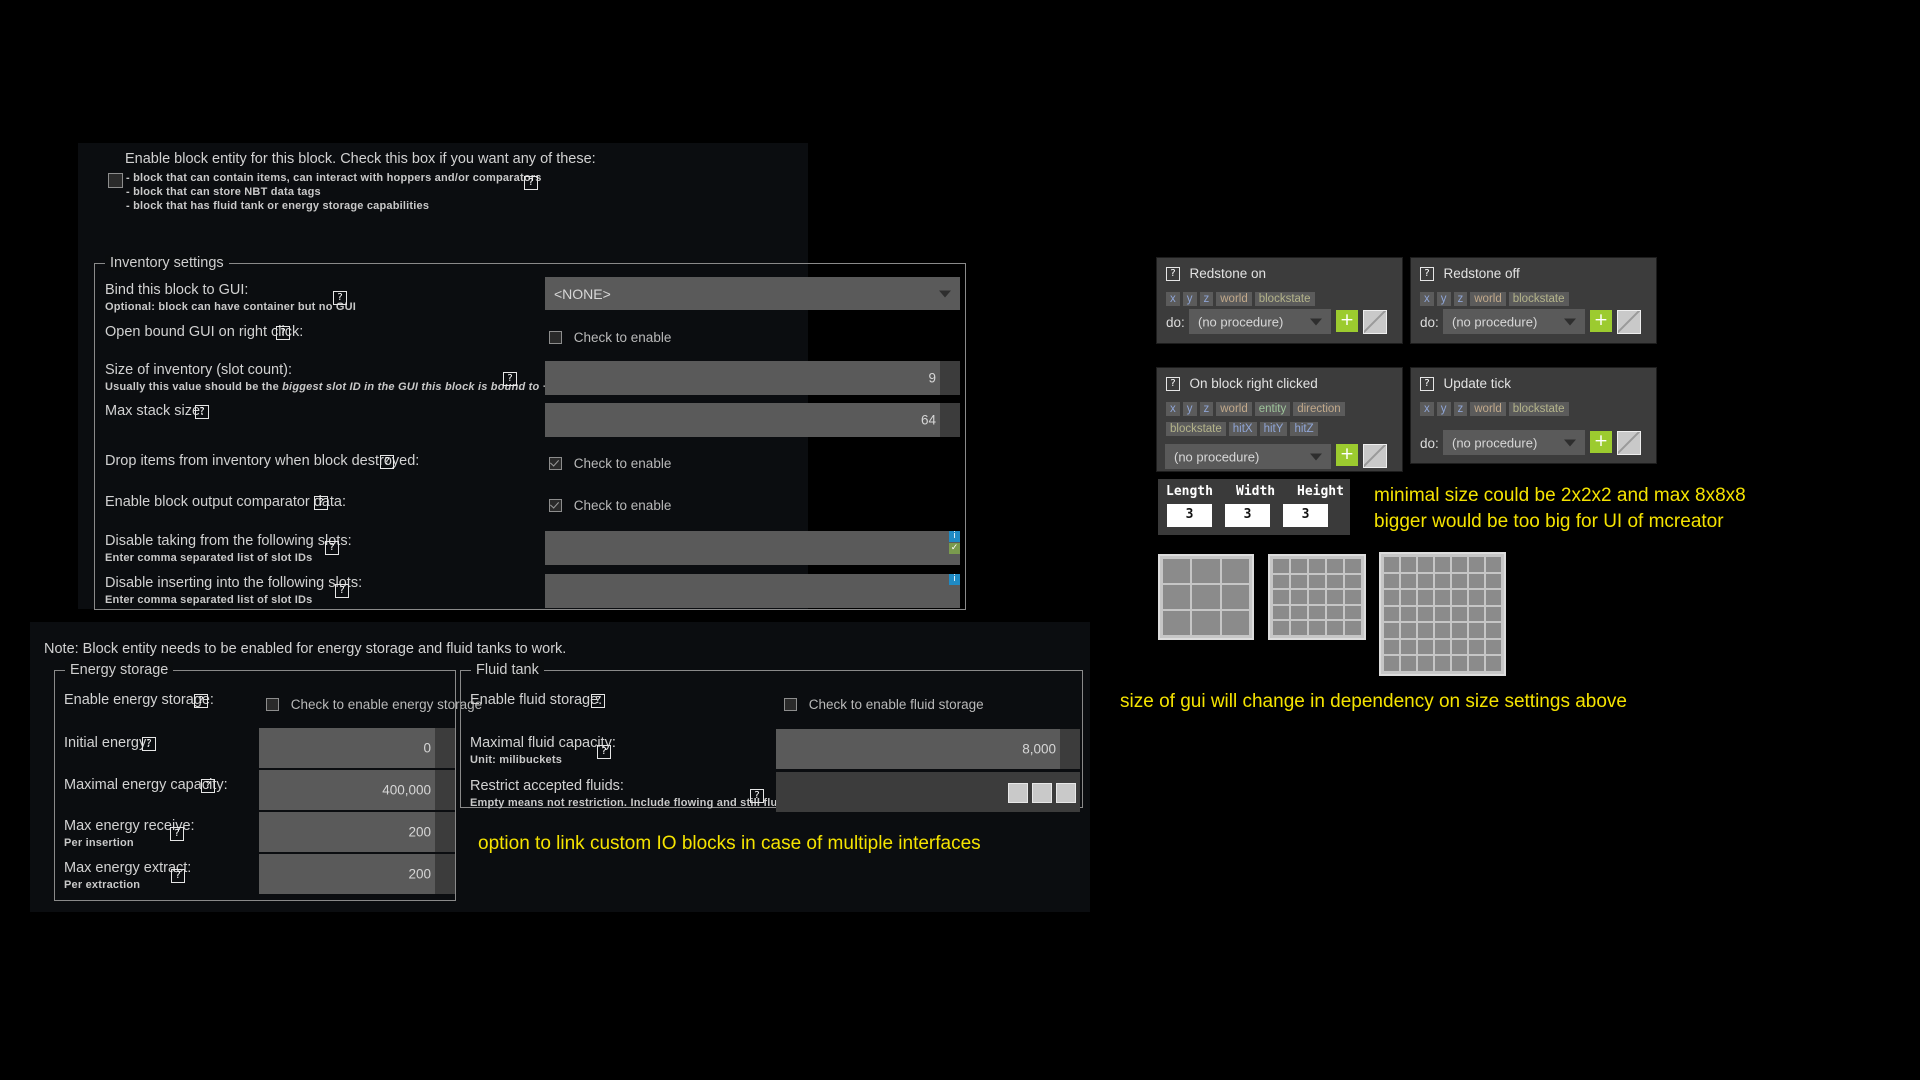  Describe the element at coordinates (357, 832) in the screenshot. I see `max-energy-receive-input: 200` at that location.